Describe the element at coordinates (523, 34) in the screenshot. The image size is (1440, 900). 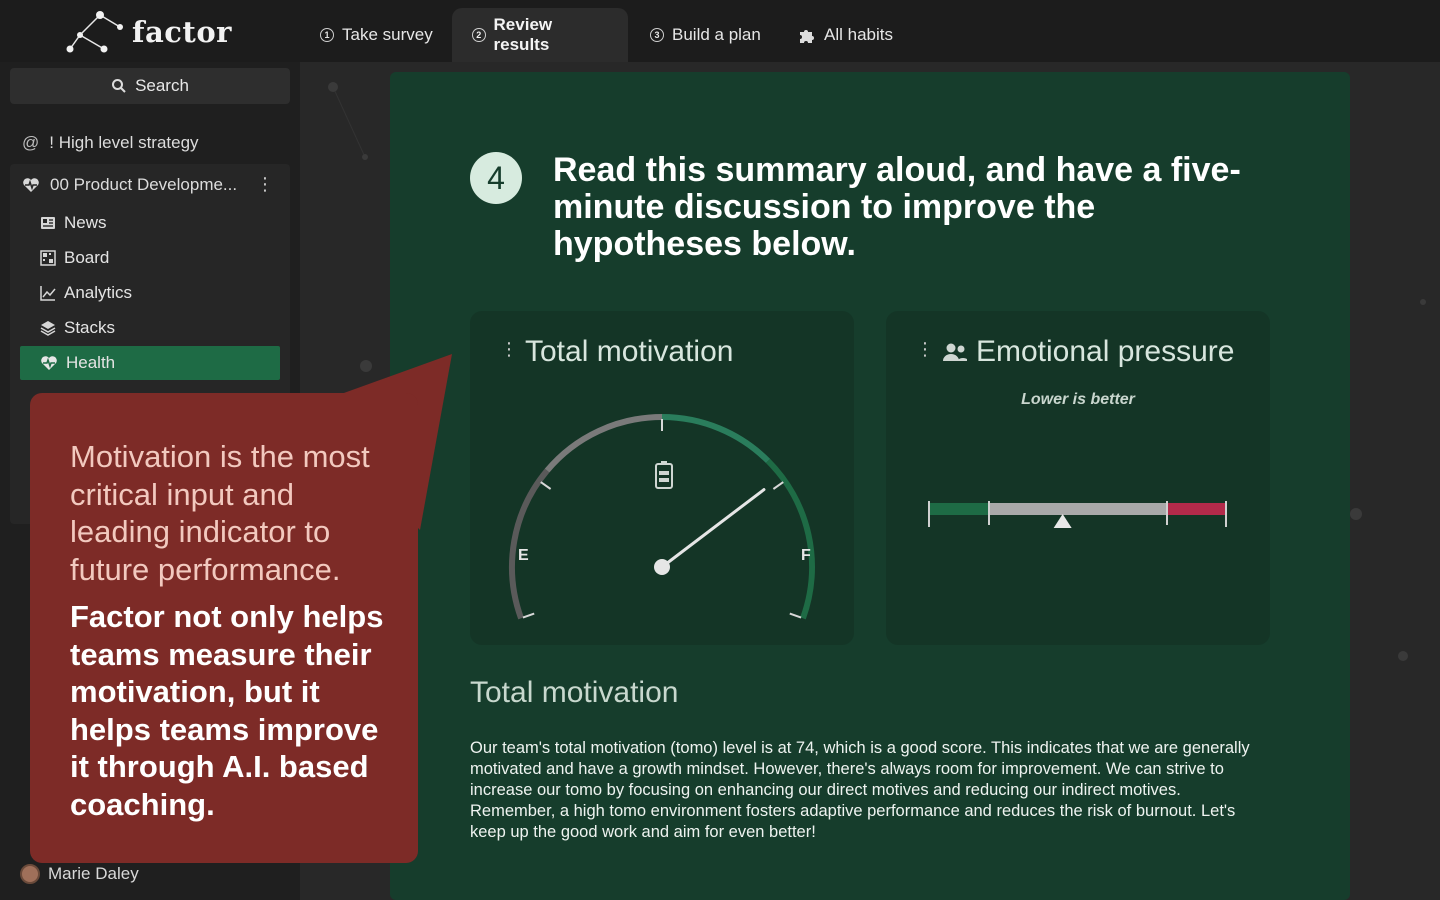
I see `tab-label: Review results` at that location.